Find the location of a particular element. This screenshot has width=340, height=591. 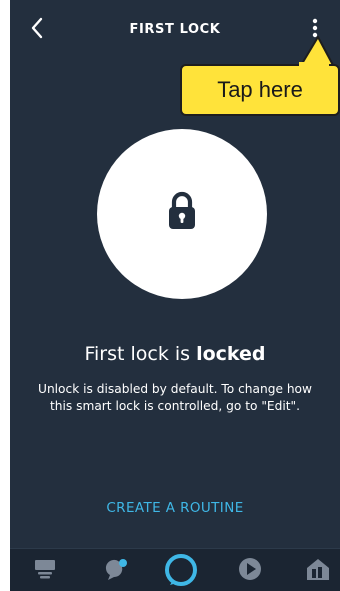

nav-play is located at coordinates (250, 571).